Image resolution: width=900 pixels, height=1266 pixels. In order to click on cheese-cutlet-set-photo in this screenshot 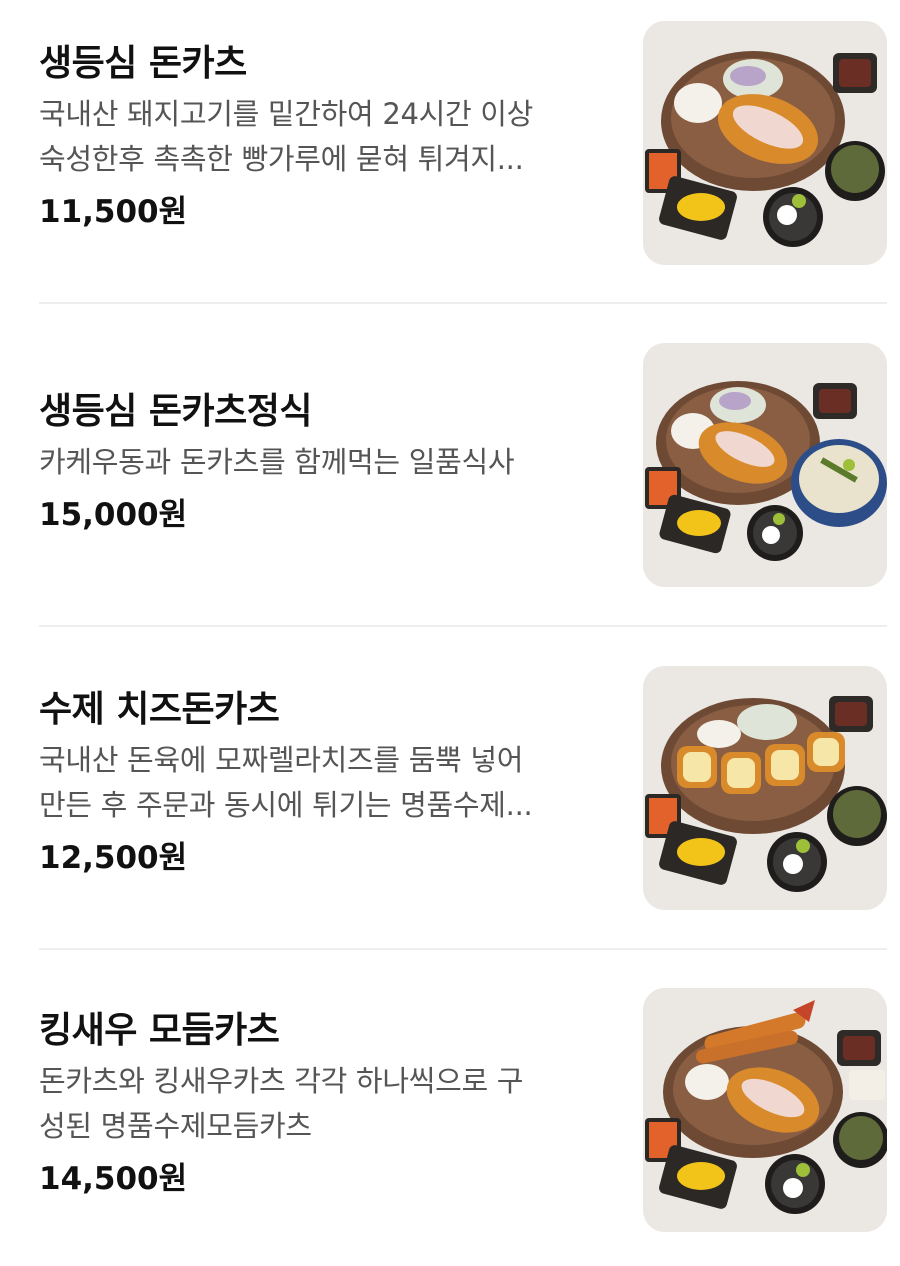, I will do `click(765, 788)`.